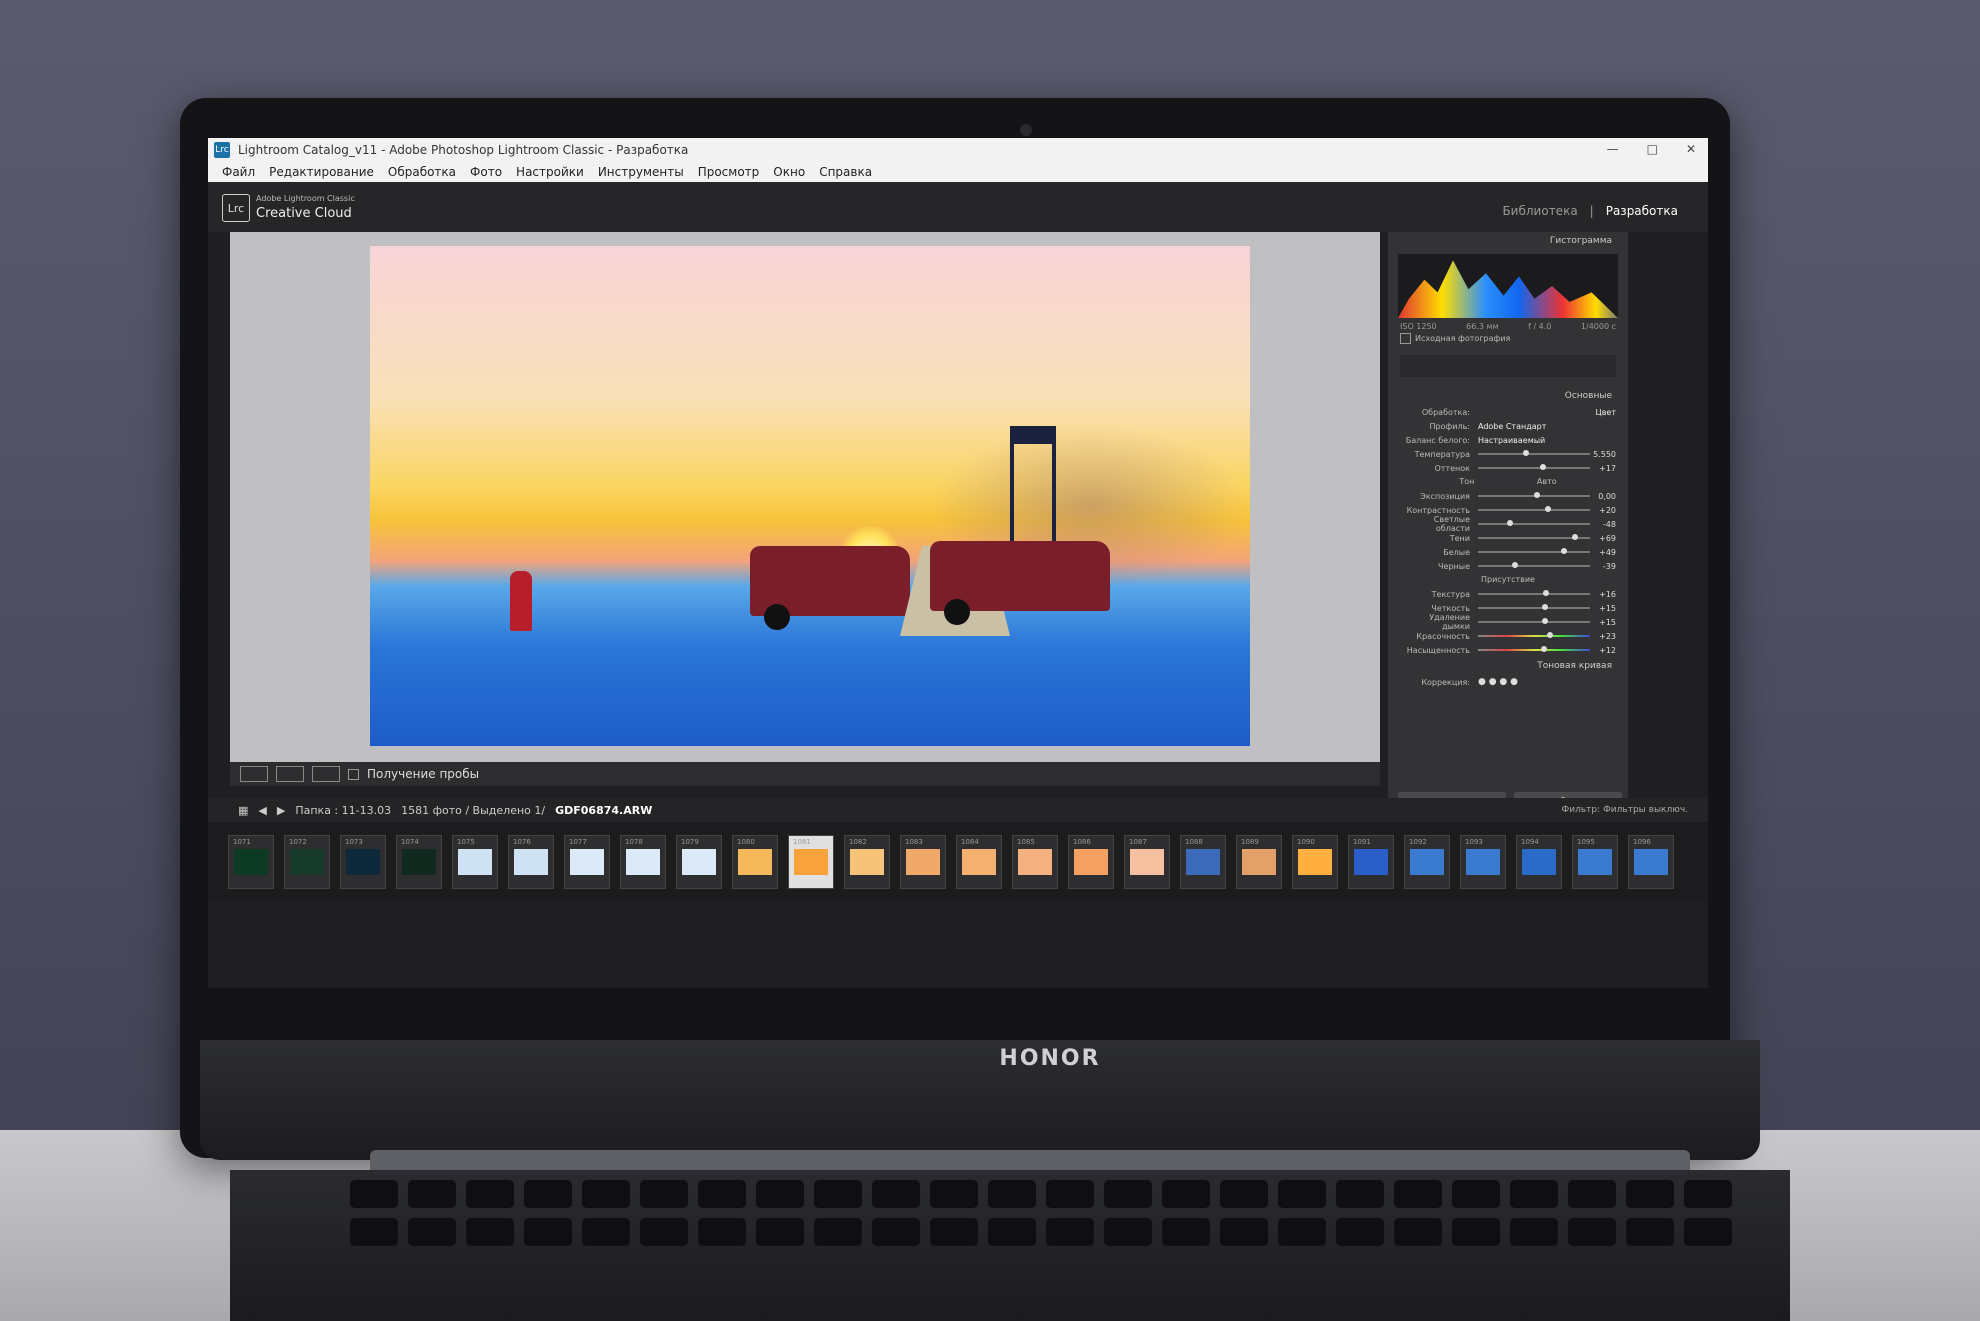 The image size is (1980, 1321). Describe the element at coordinates (305, 198) in the screenshot. I see `identity-subtitle: Adobe Lightroom Classic` at that location.